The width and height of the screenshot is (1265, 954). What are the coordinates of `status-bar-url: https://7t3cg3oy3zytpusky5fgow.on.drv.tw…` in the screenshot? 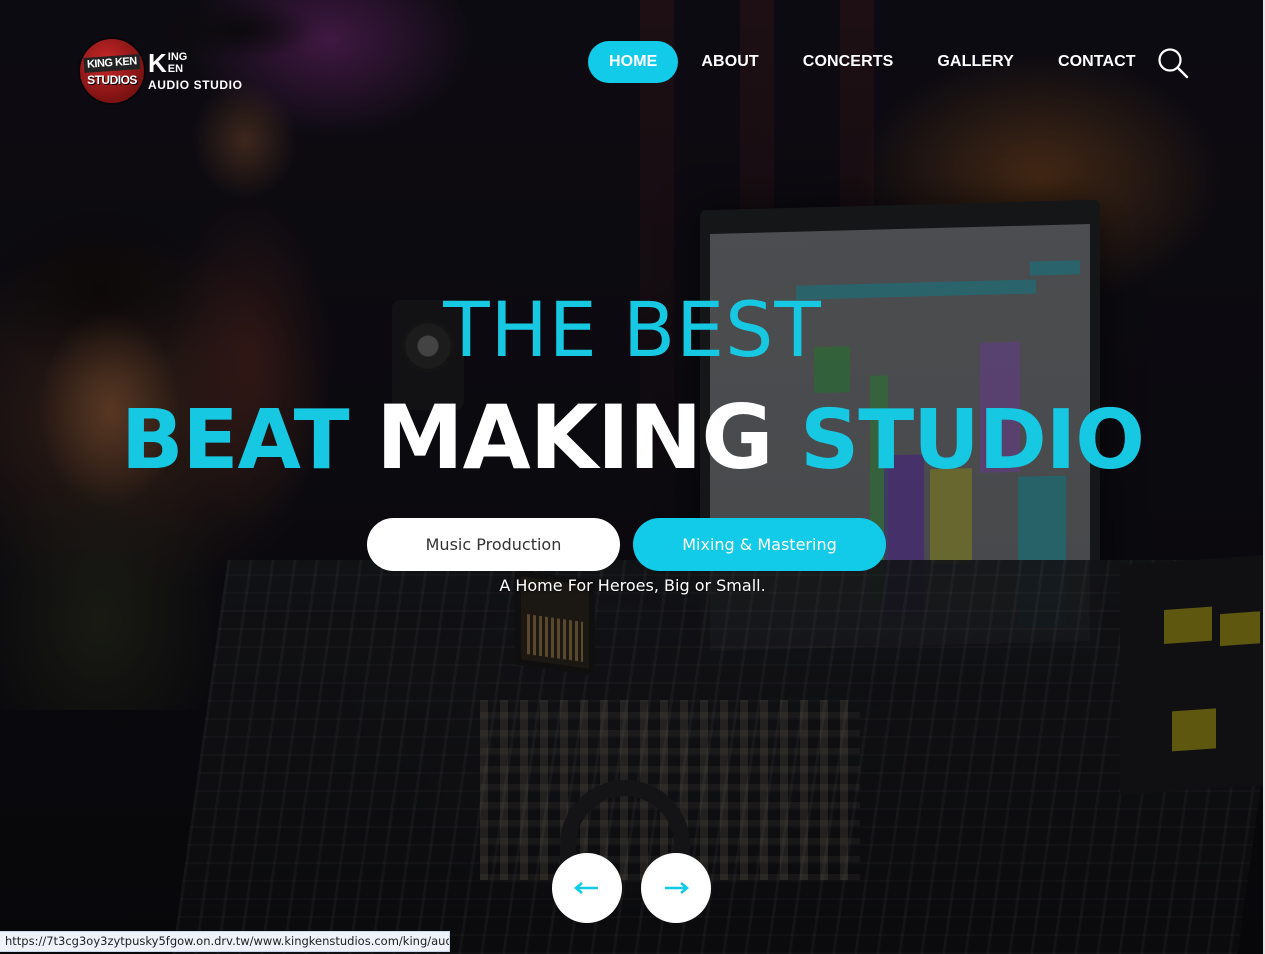 It's located at (225, 941).